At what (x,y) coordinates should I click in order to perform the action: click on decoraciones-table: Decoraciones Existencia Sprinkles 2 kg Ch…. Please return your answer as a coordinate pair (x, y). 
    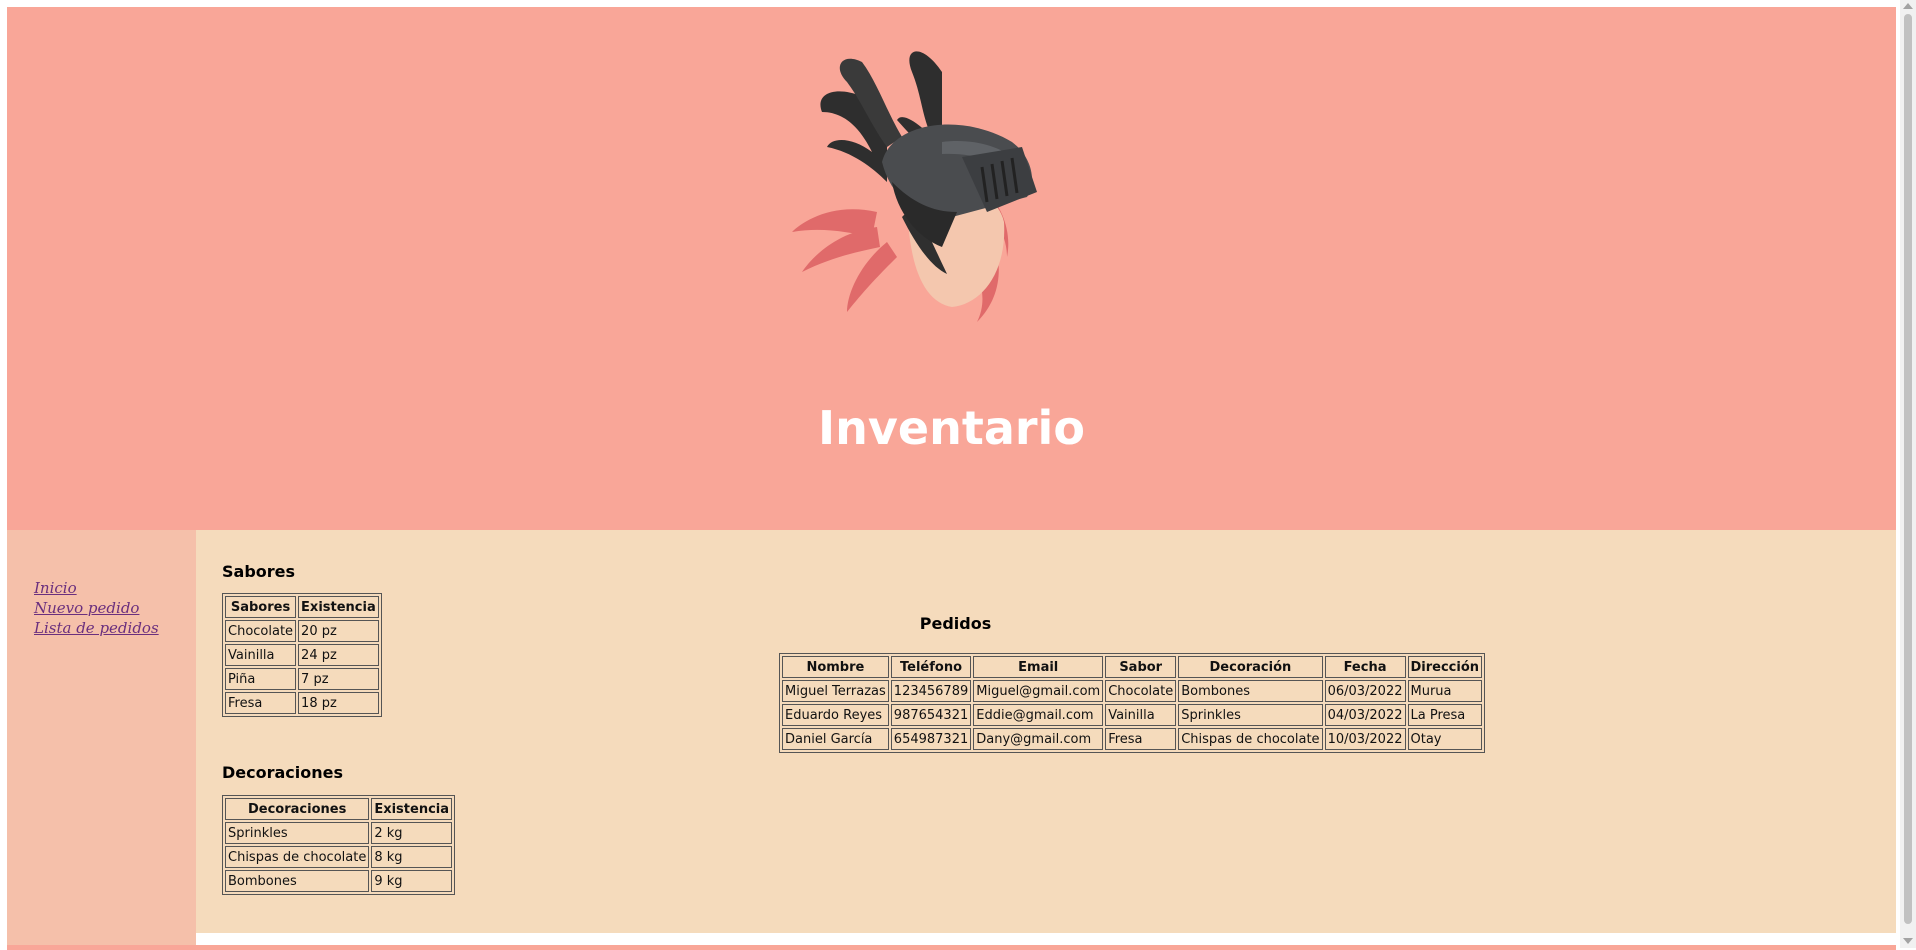
    Looking at the image, I should click on (339, 845).